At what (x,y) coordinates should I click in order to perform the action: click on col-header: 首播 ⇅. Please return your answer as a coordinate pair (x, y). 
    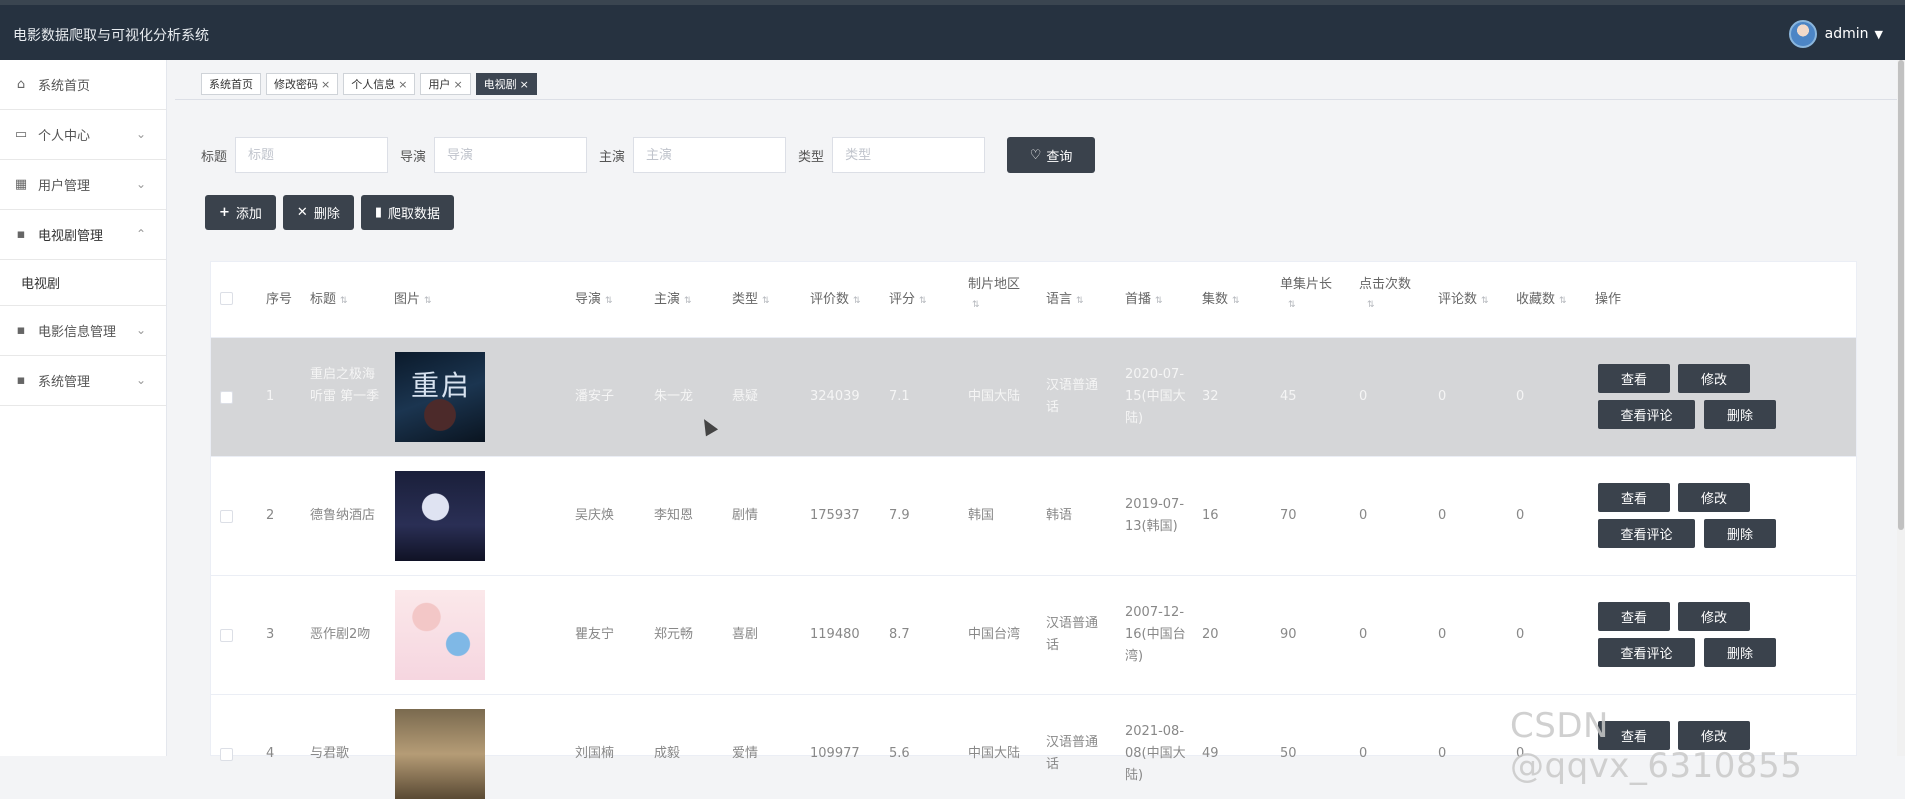
    Looking at the image, I should click on (1144, 300).